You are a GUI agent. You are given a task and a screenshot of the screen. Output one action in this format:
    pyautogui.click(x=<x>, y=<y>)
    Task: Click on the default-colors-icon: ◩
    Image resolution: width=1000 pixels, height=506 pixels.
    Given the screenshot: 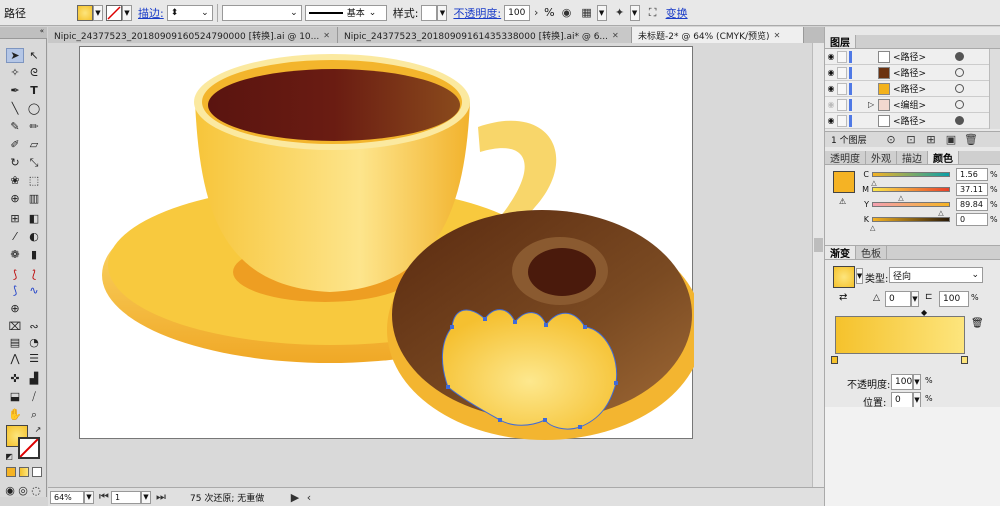 What is the action you would take?
    pyautogui.click(x=9, y=456)
    